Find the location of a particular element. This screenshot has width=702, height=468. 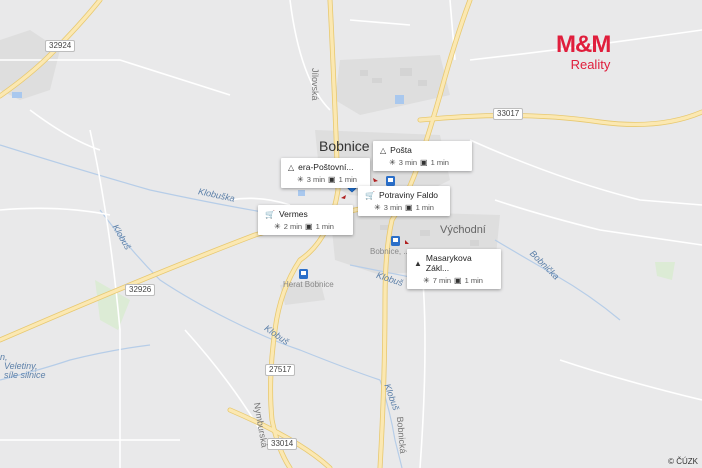

poi-name: Pošta is located at coordinates (401, 150).